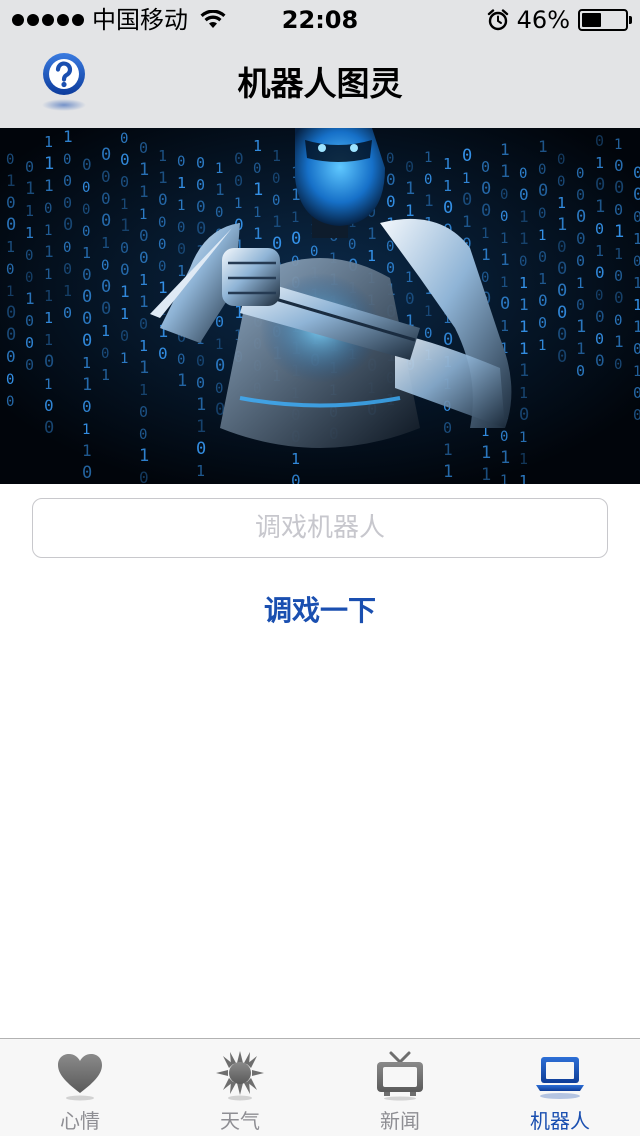 Image resolution: width=640 pixels, height=1136 pixels. Describe the element at coordinates (240, 1087) in the screenshot. I see `tab-weather: 天气` at that location.